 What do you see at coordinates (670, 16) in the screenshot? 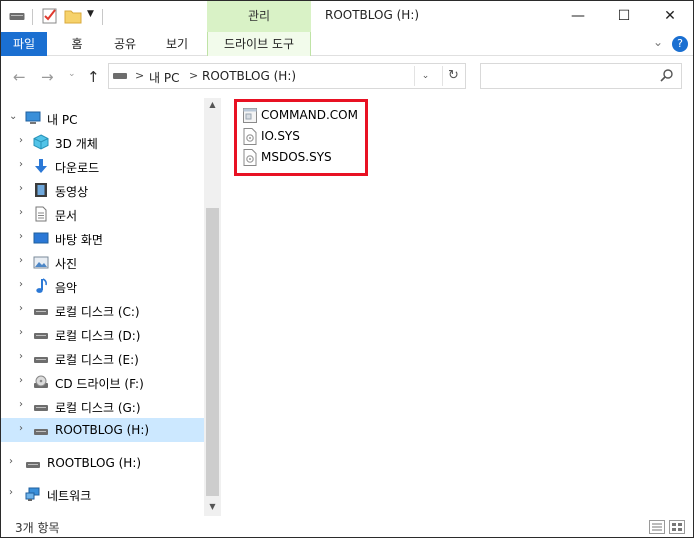
I see `close-button: ✕` at bounding box center [670, 16].